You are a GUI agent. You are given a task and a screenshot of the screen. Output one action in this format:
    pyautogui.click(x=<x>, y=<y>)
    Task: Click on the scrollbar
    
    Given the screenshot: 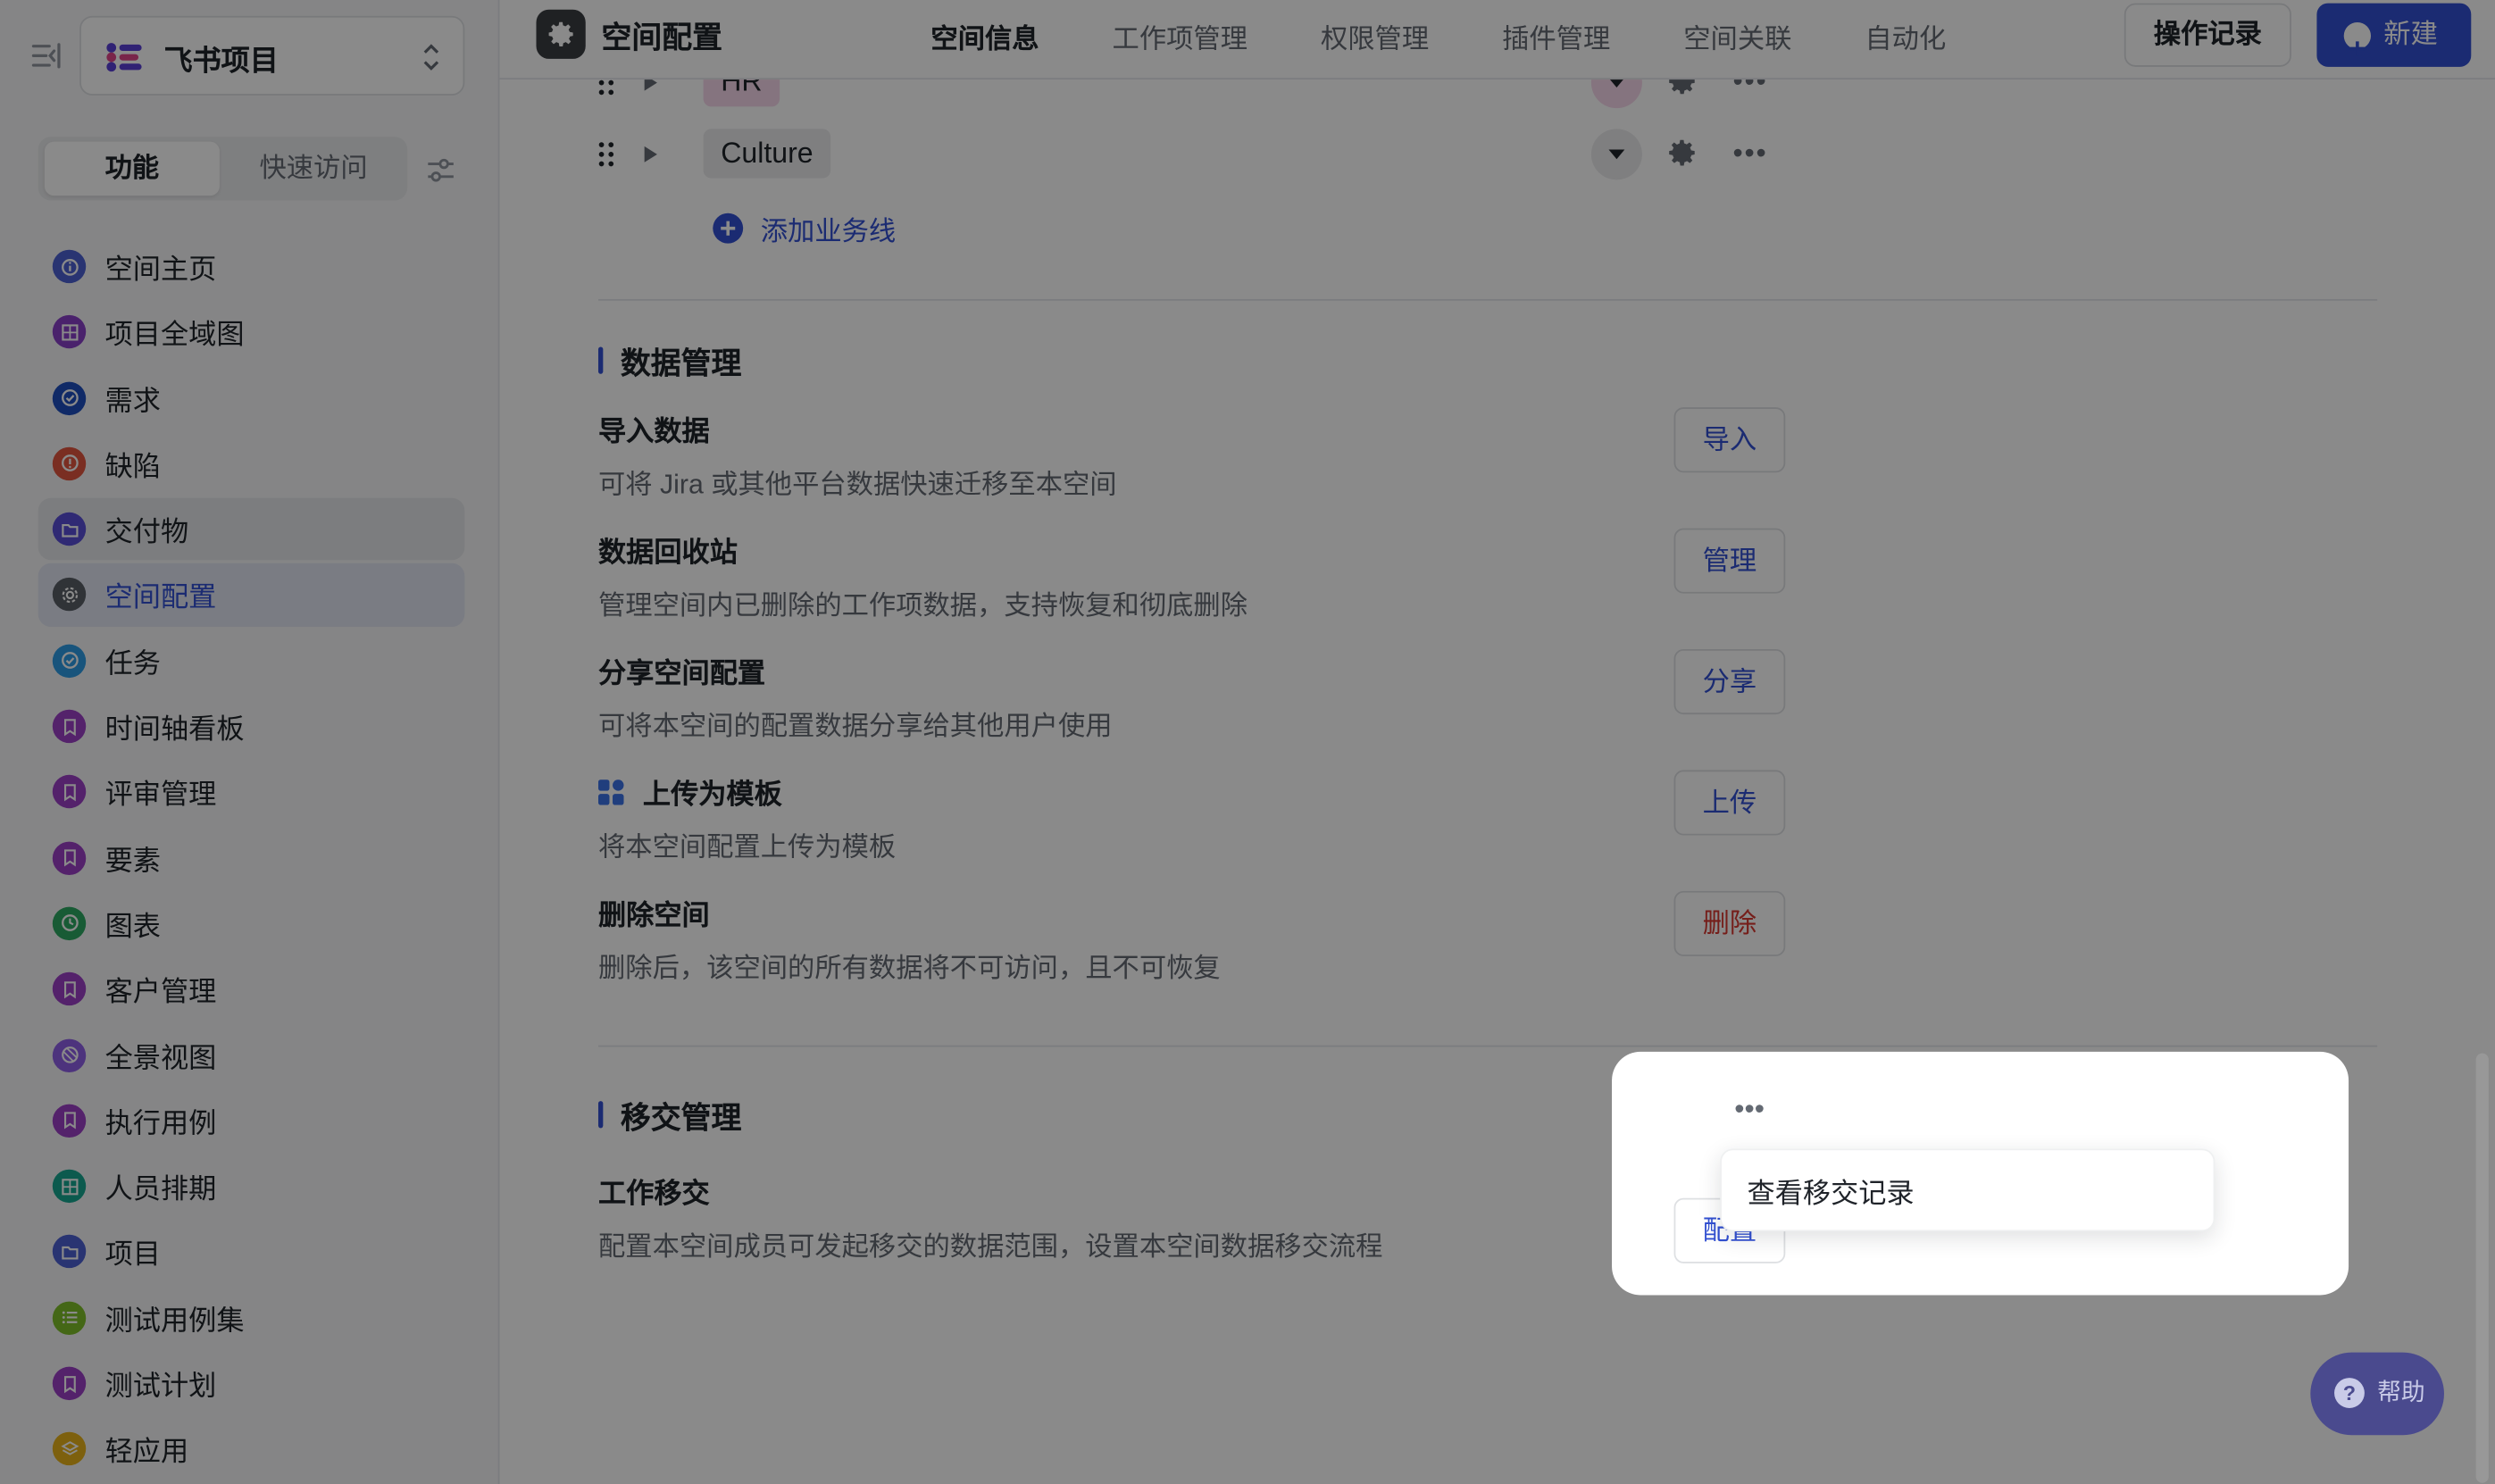 What is the action you would take?
    pyautogui.click(x=2482, y=1268)
    